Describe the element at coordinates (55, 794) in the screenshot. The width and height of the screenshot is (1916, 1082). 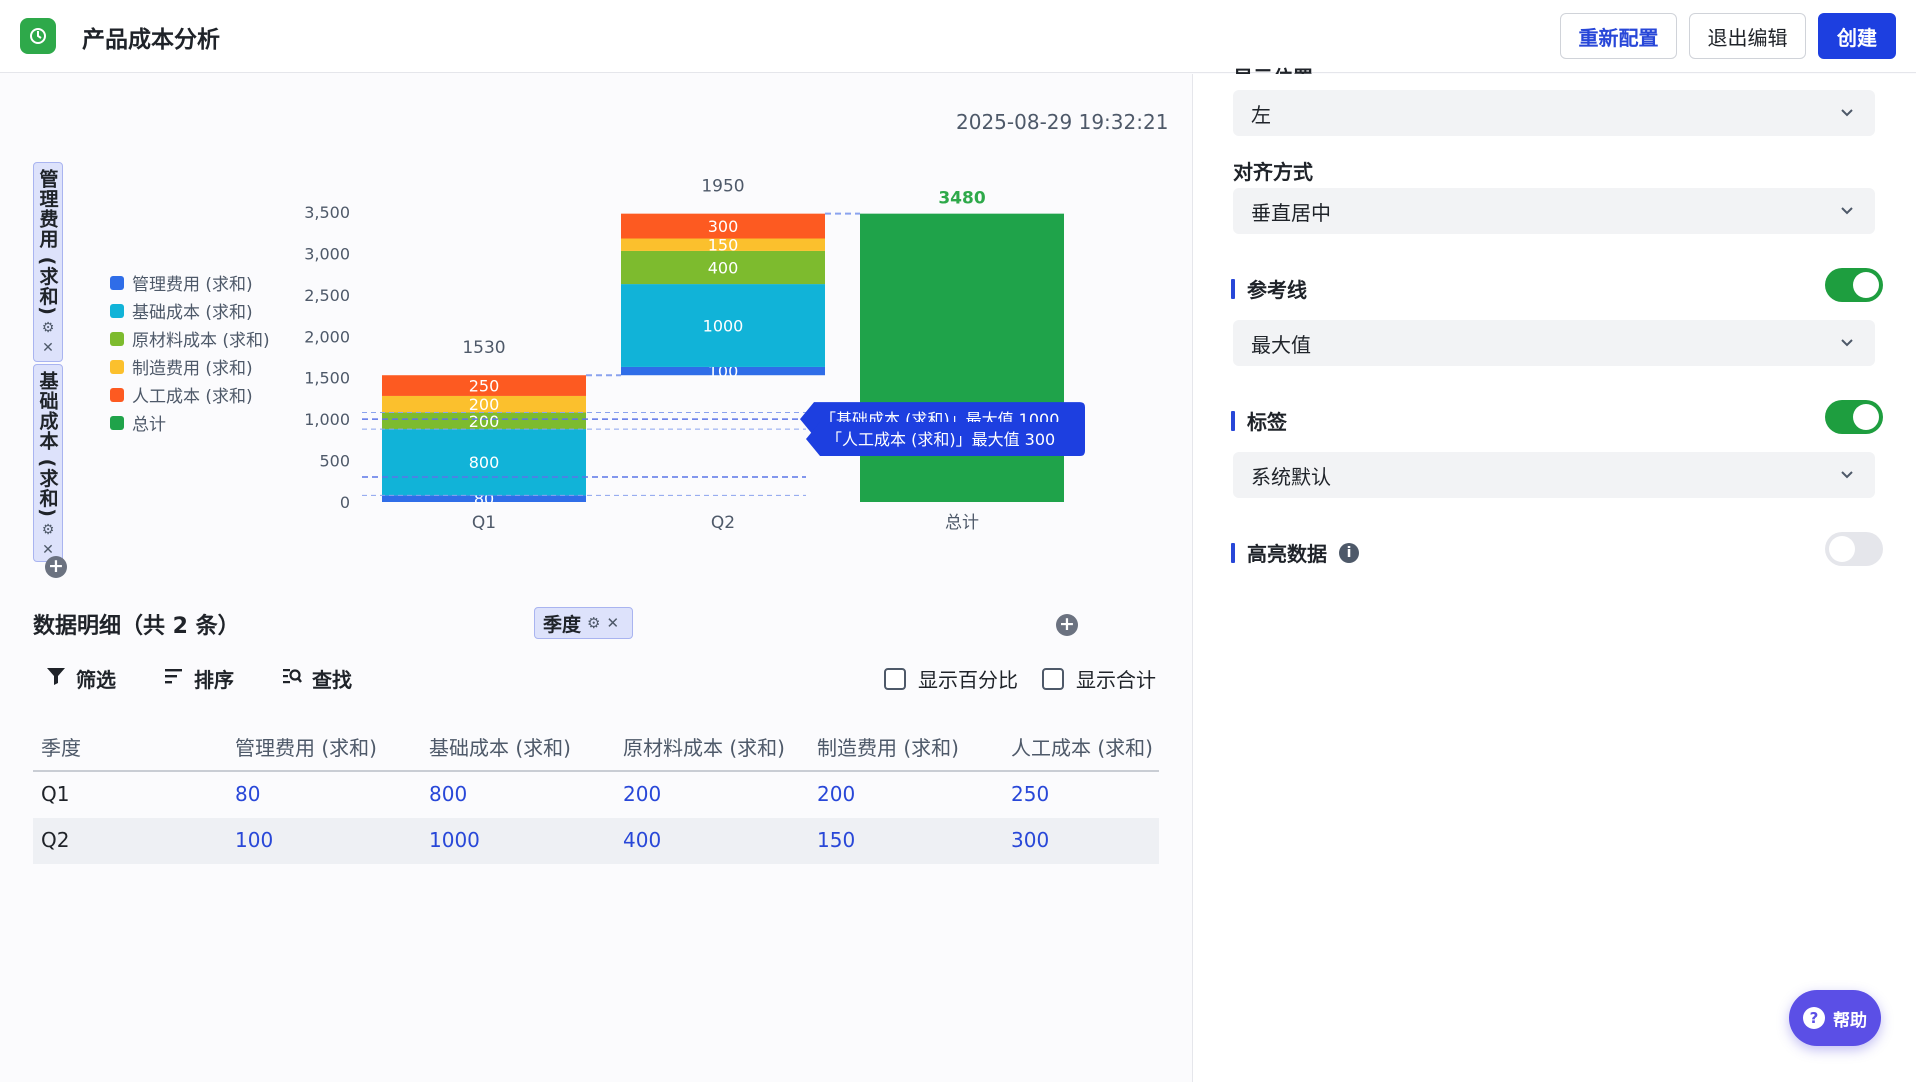
I see `table-cell: Q1` at that location.